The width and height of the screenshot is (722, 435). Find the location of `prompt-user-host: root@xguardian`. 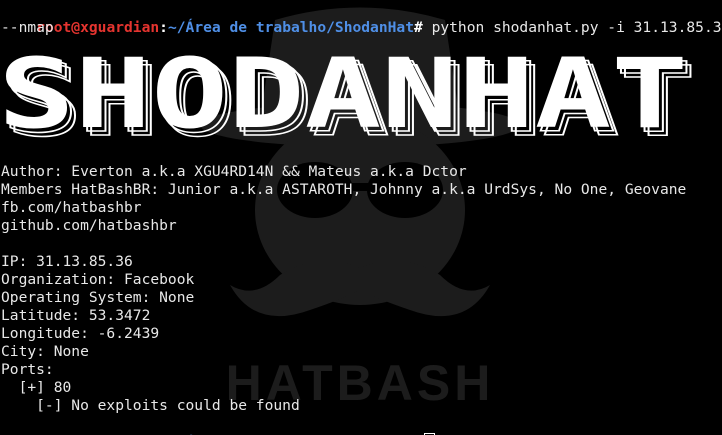

prompt-user-host: root@xguardian is located at coordinates (98, 27).